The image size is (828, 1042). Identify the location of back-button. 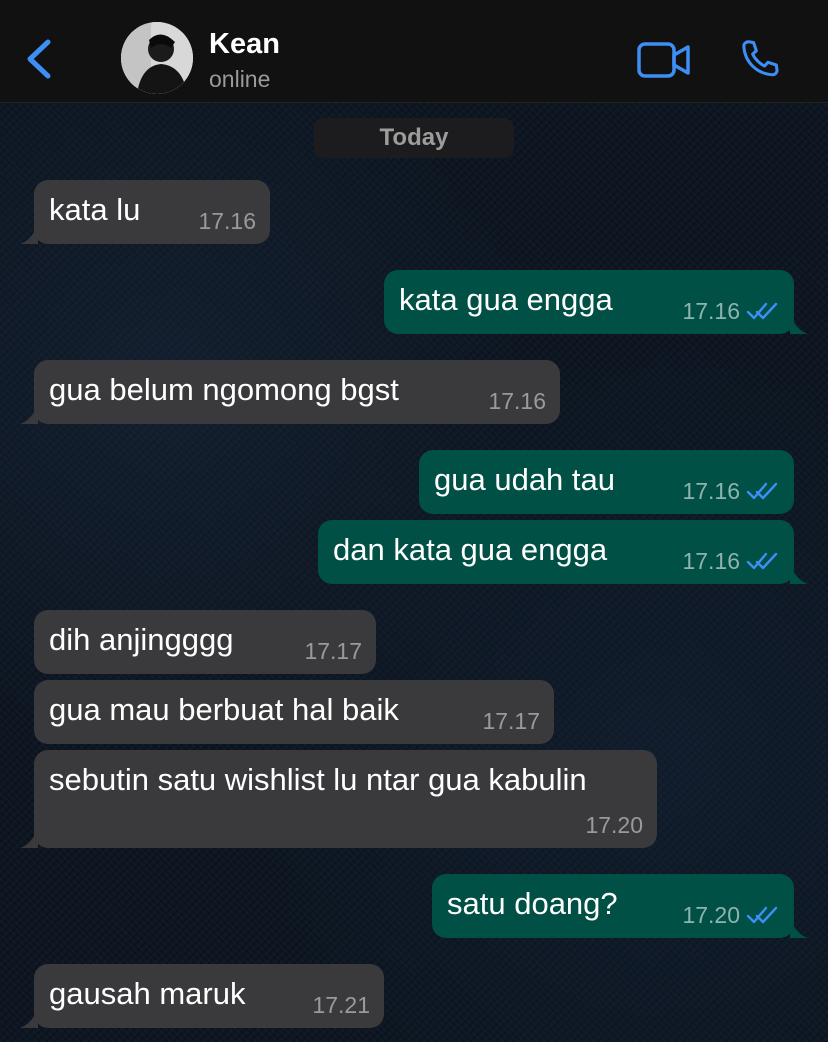
(40, 59).